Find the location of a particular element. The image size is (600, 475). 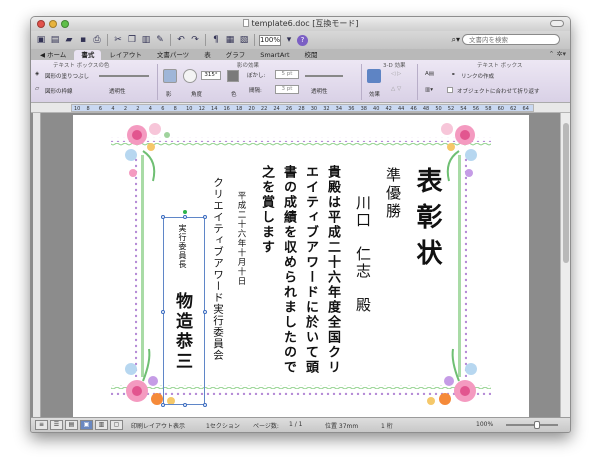

blur-field: 5 pt is located at coordinates (287, 74).